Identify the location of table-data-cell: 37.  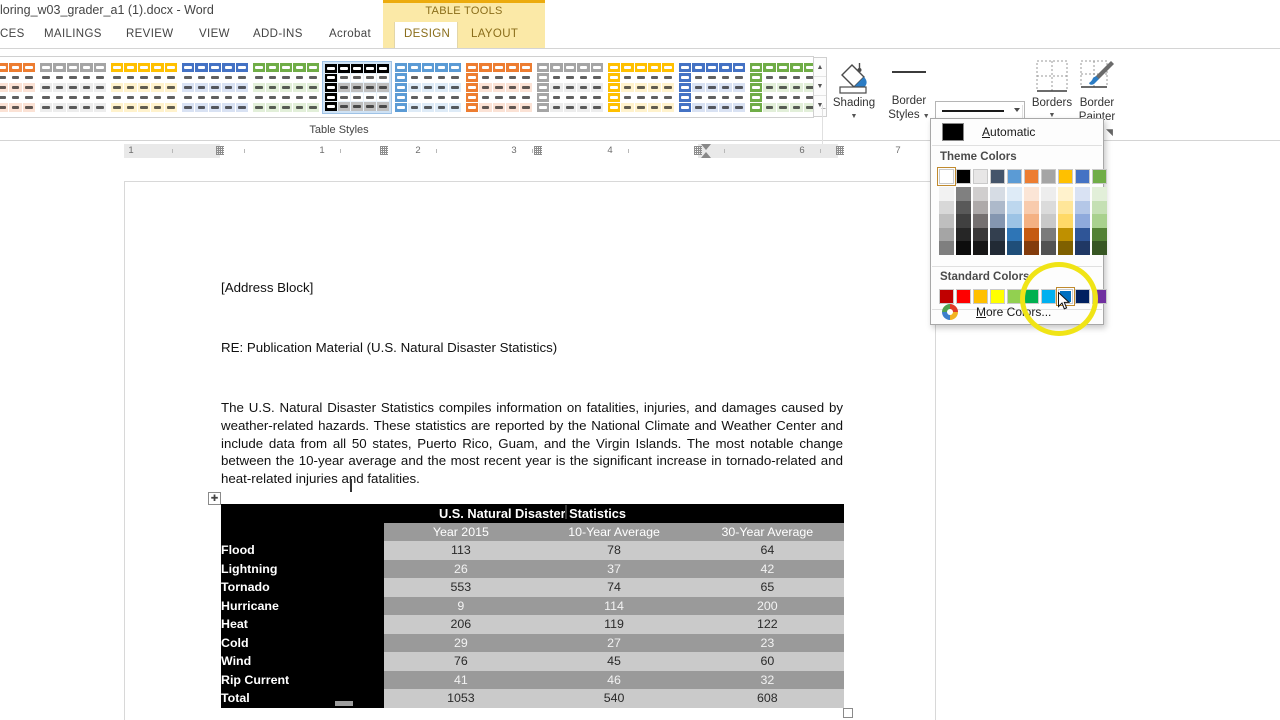
(614, 568).